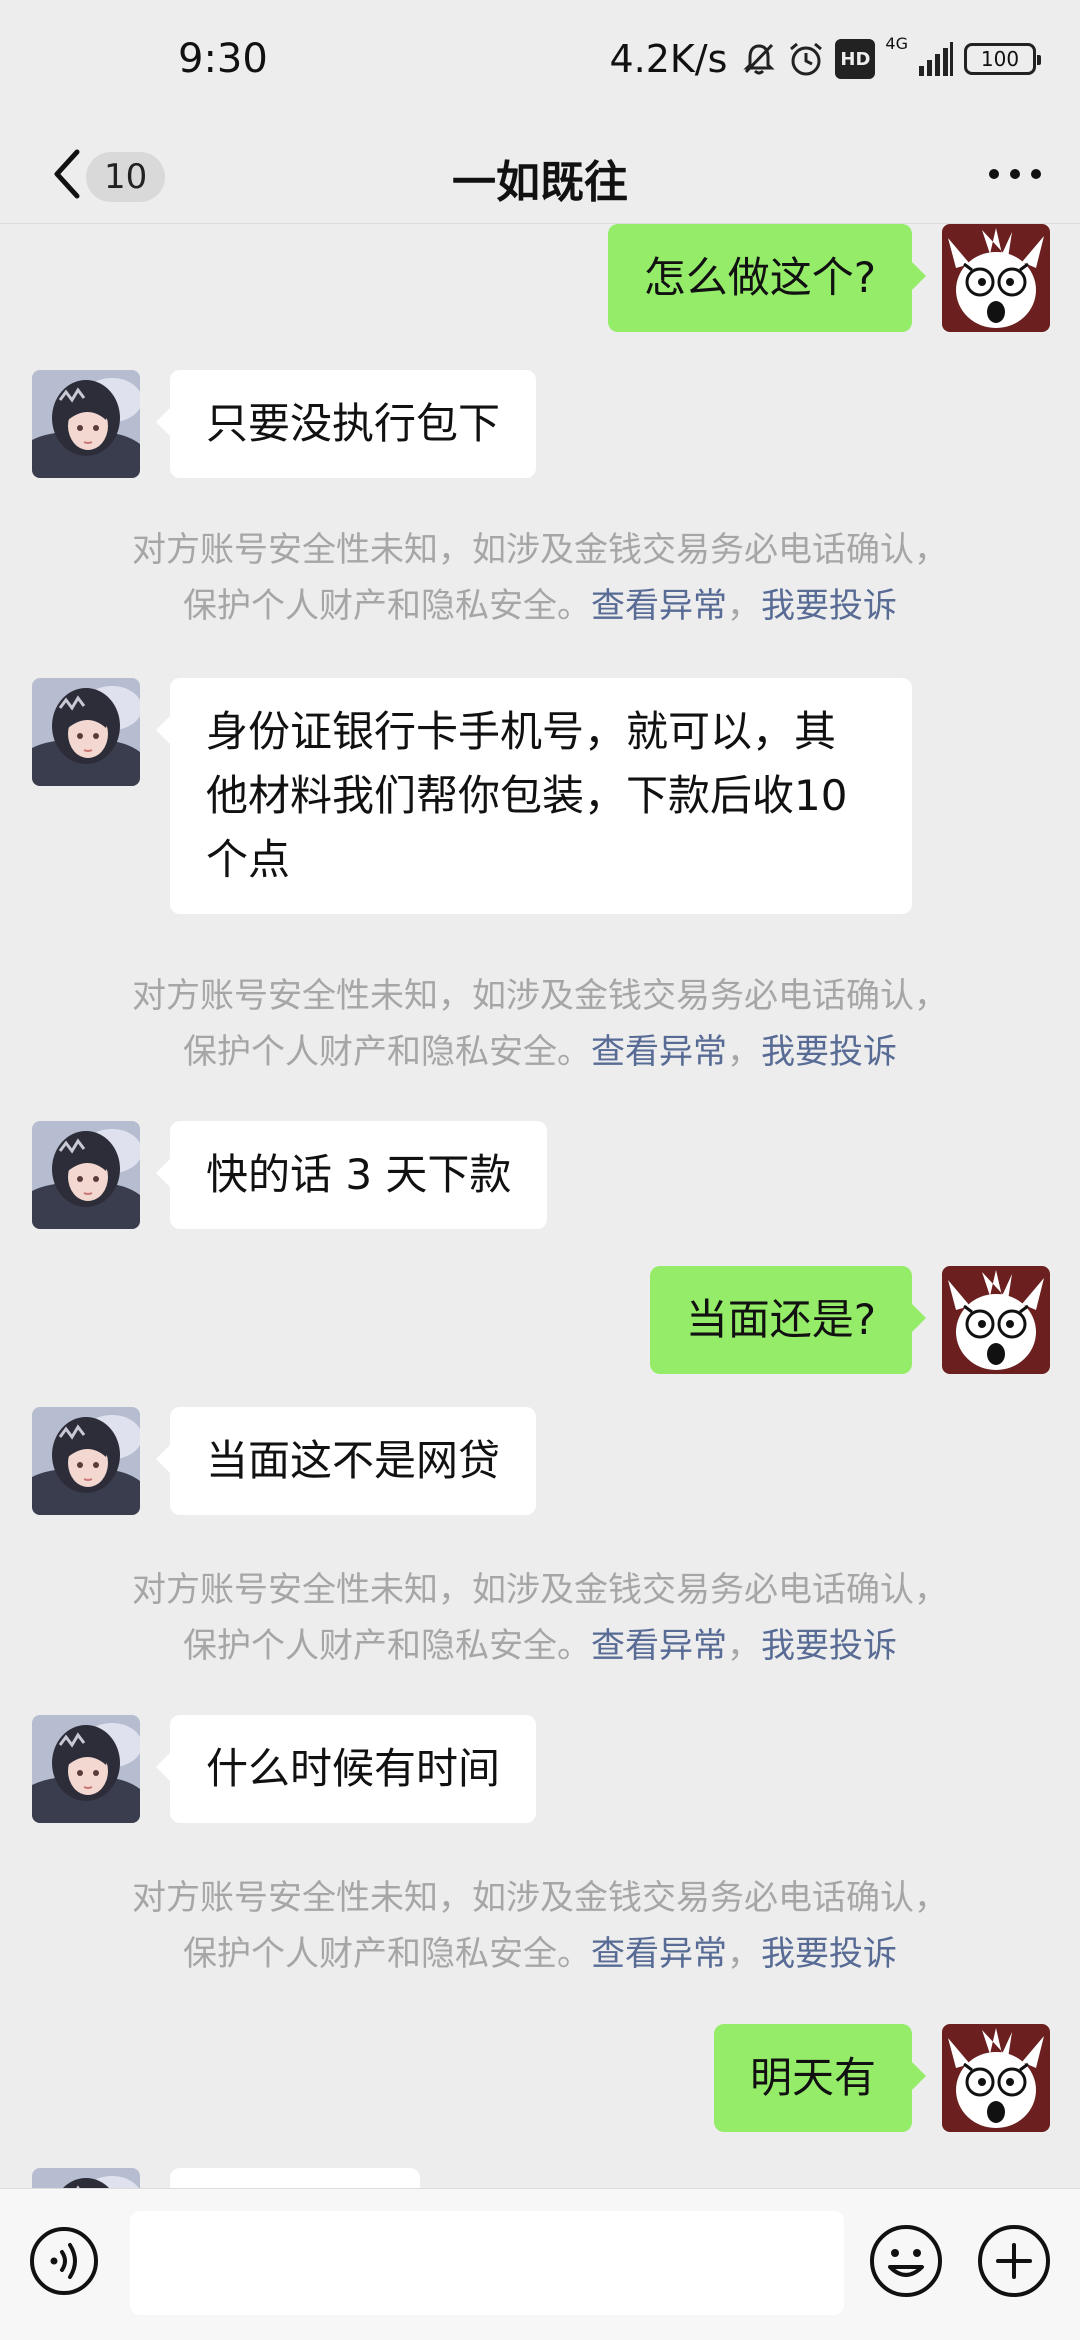 The height and width of the screenshot is (2340, 1080). Describe the element at coordinates (295, 2178) in the screenshot. I see `message-bubble-received-partial` at that location.